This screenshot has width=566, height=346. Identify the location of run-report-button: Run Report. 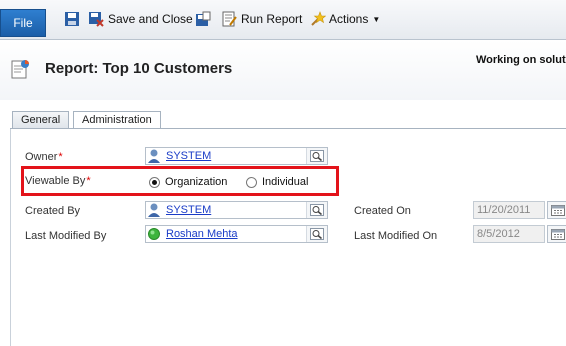
(261, 19).